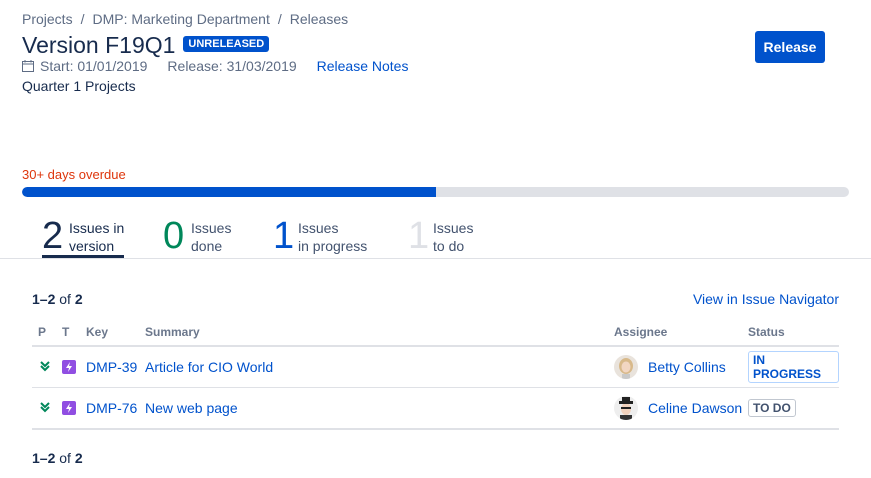 The height and width of the screenshot is (478, 871). Describe the element at coordinates (111, 367) in the screenshot. I see `issue-key-link: DMP-39` at that location.